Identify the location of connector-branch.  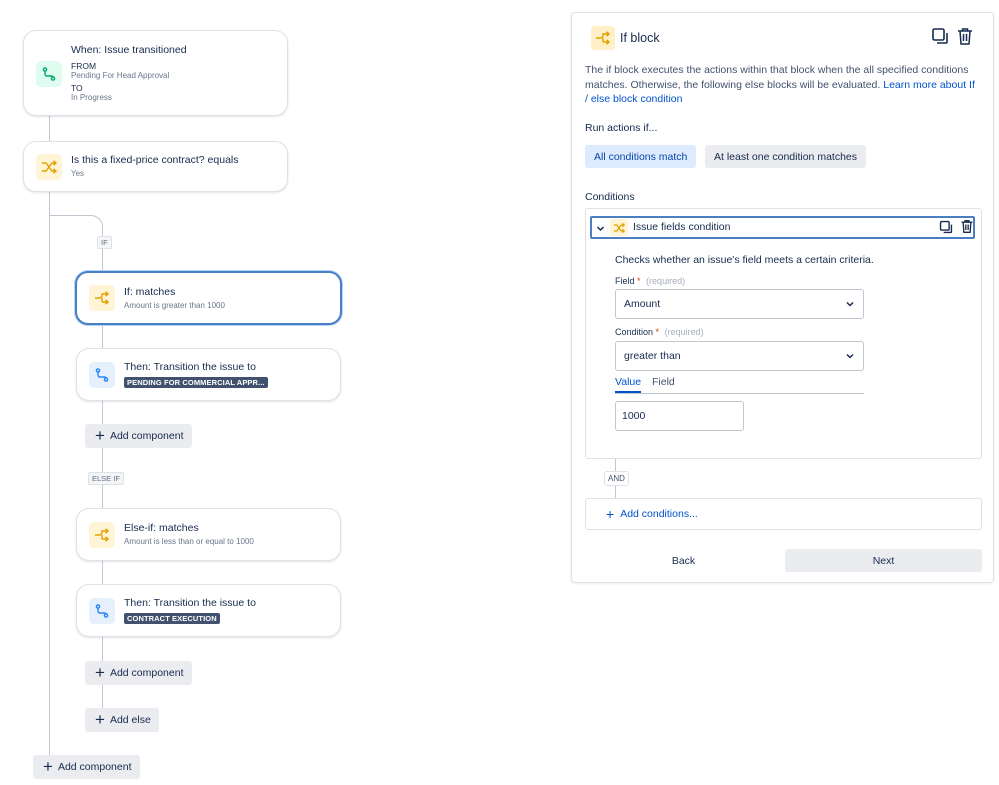
(76, 224).